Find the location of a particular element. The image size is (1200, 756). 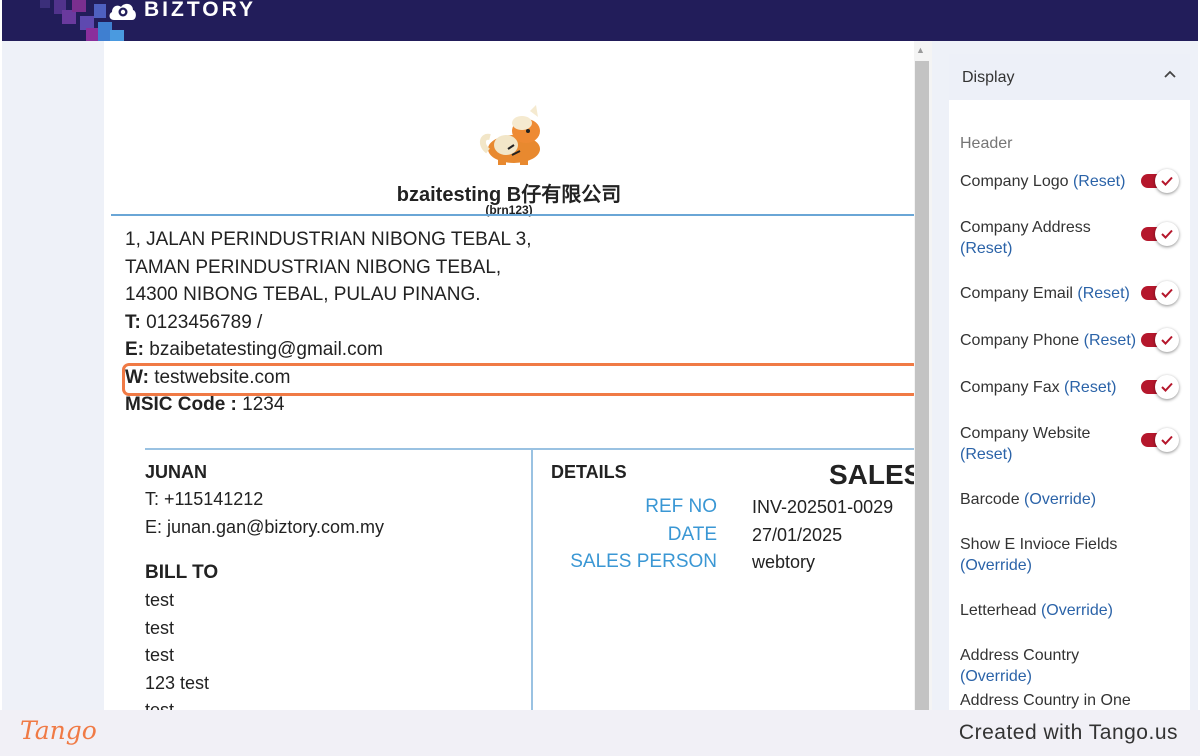

phone-value: 0123456789 / is located at coordinates (201, 322).